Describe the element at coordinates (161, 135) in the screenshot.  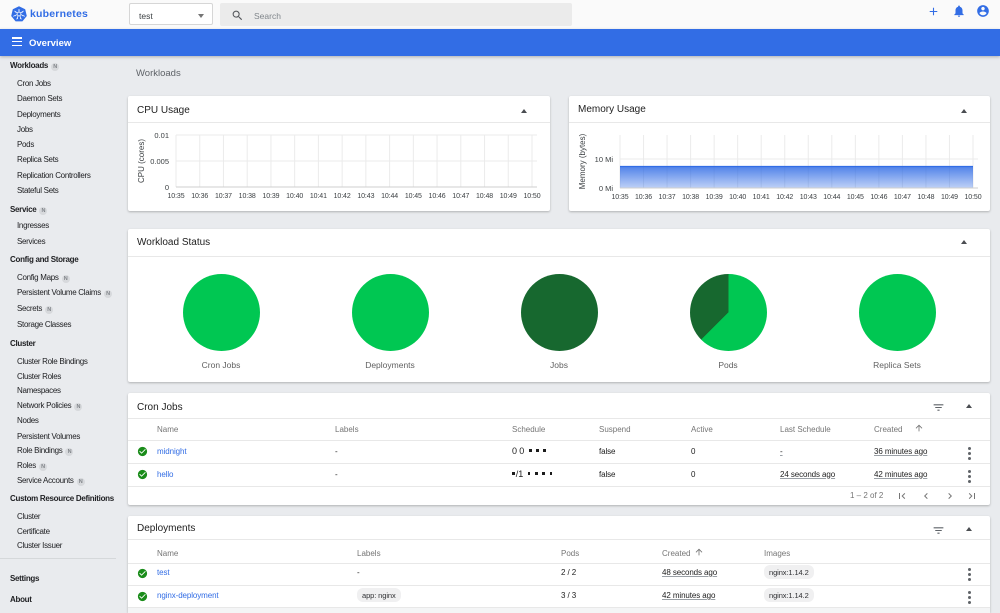
I see `svg-text: 0.01` at that location.